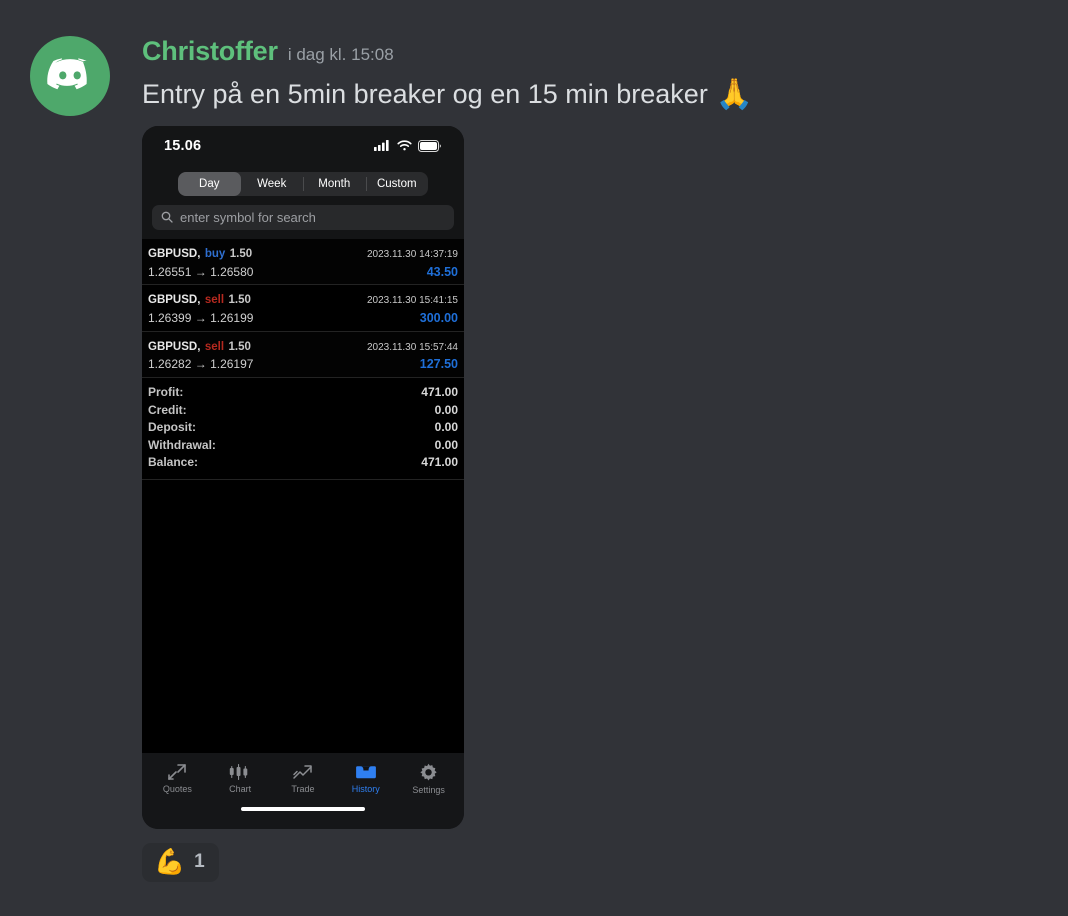  I want to click on segment-week: Week, so click(272, 184).